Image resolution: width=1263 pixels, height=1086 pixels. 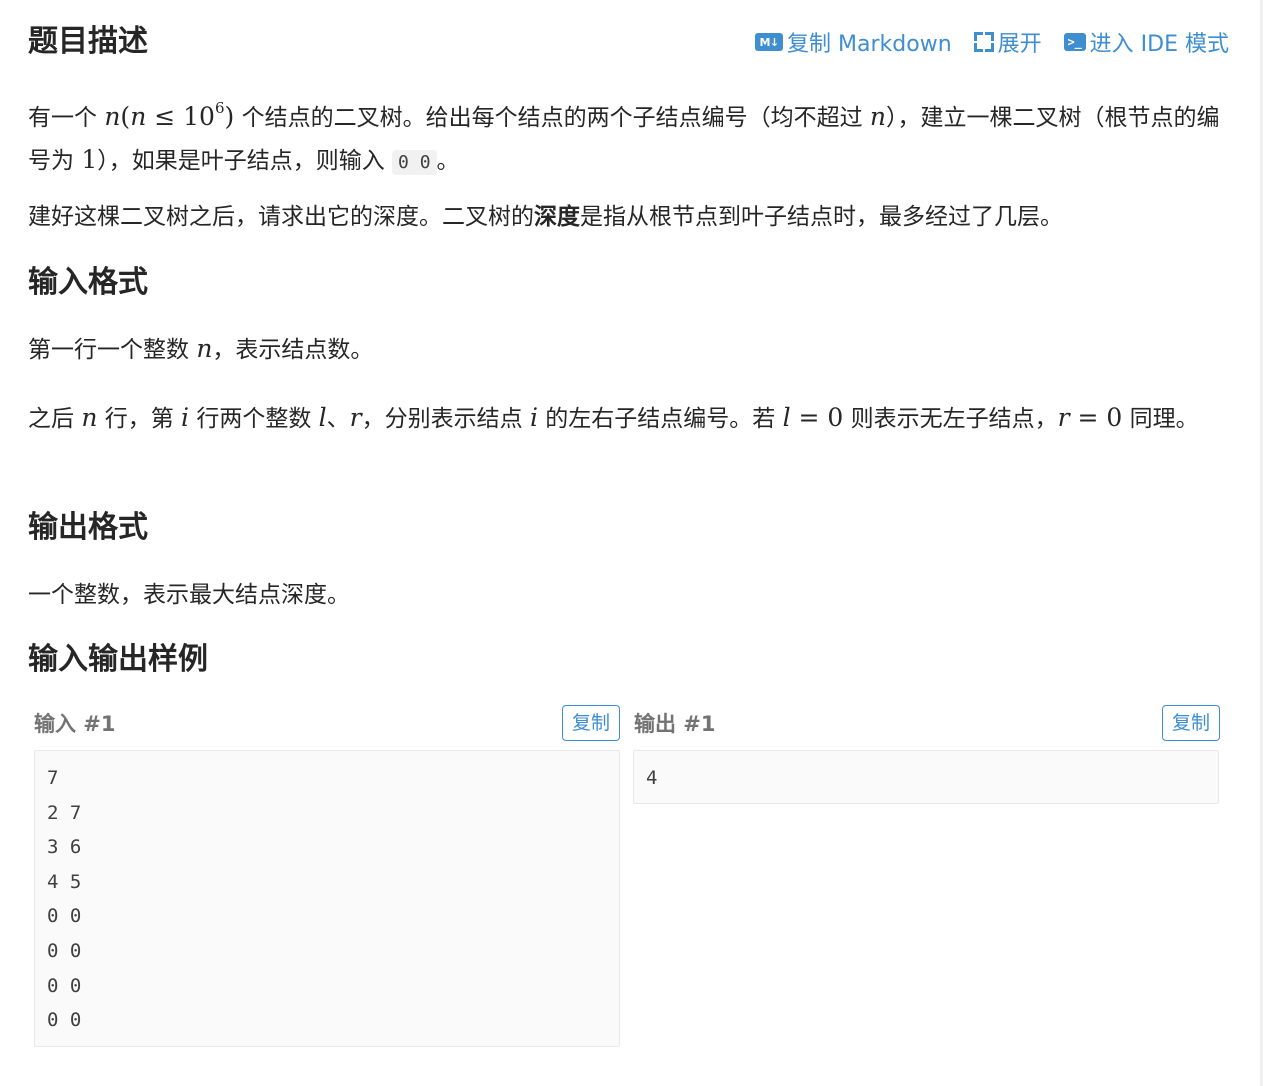 What do you see at coordinates (628, 528) in the screenshot?
I see `output-format-title-wrap: 输出格式` at bounding box center [628, 528].